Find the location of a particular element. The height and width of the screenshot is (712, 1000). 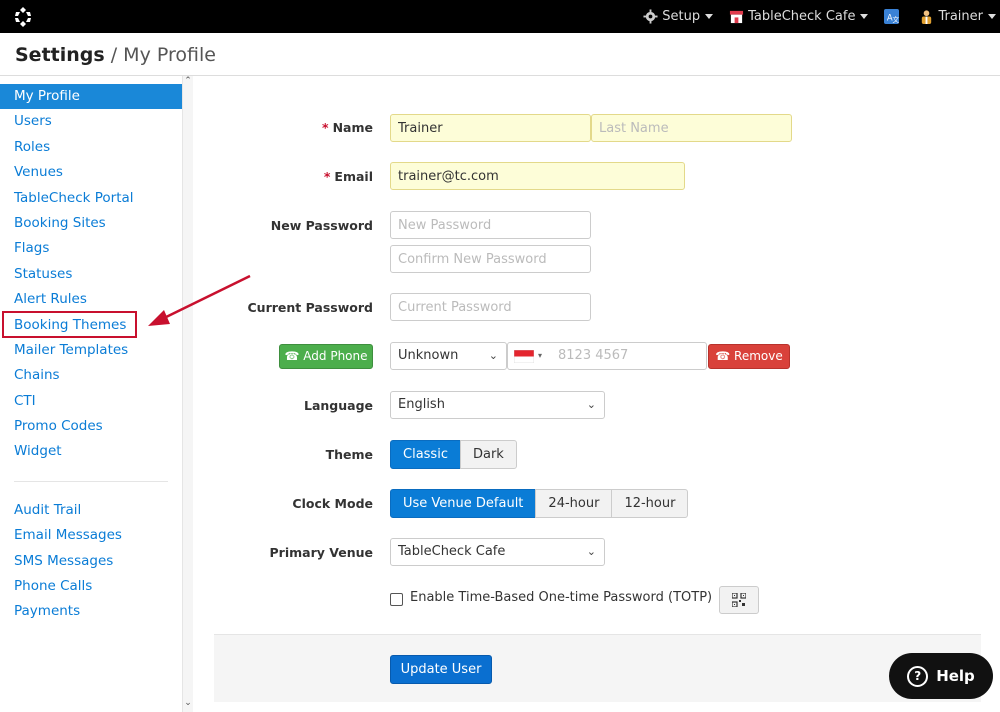

clock-option-24-hour: 24-hour is located at coordinates (574, 503).